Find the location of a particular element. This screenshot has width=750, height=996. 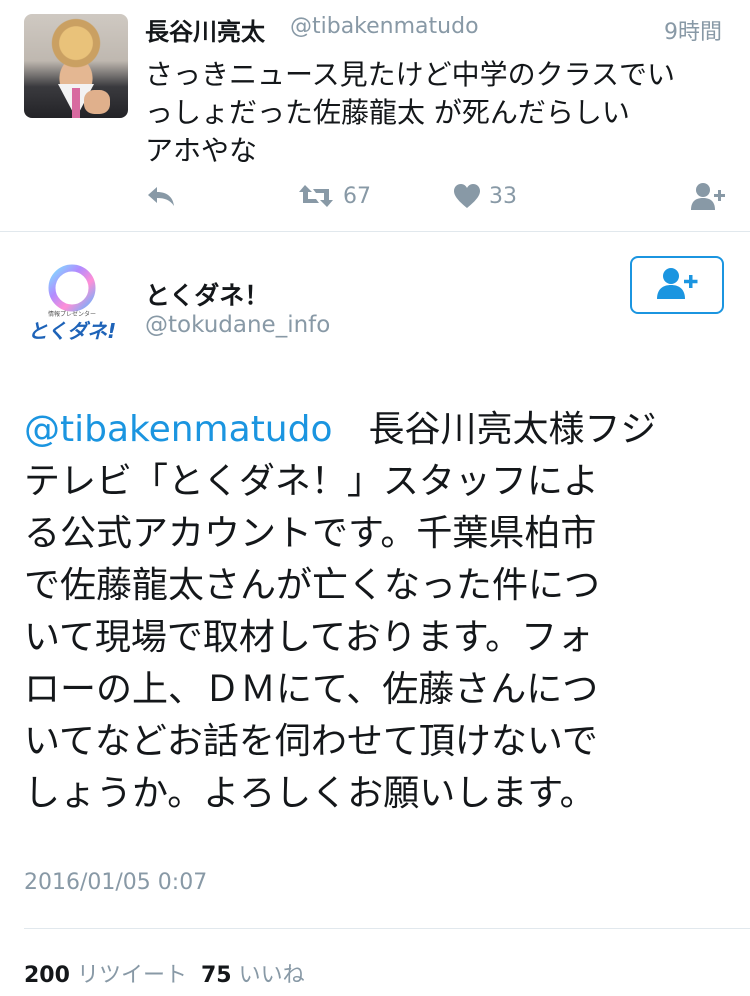

tweet-text-line: で佐藤龍太さんが亡くなった件につ is located at coordinates (312, 585).